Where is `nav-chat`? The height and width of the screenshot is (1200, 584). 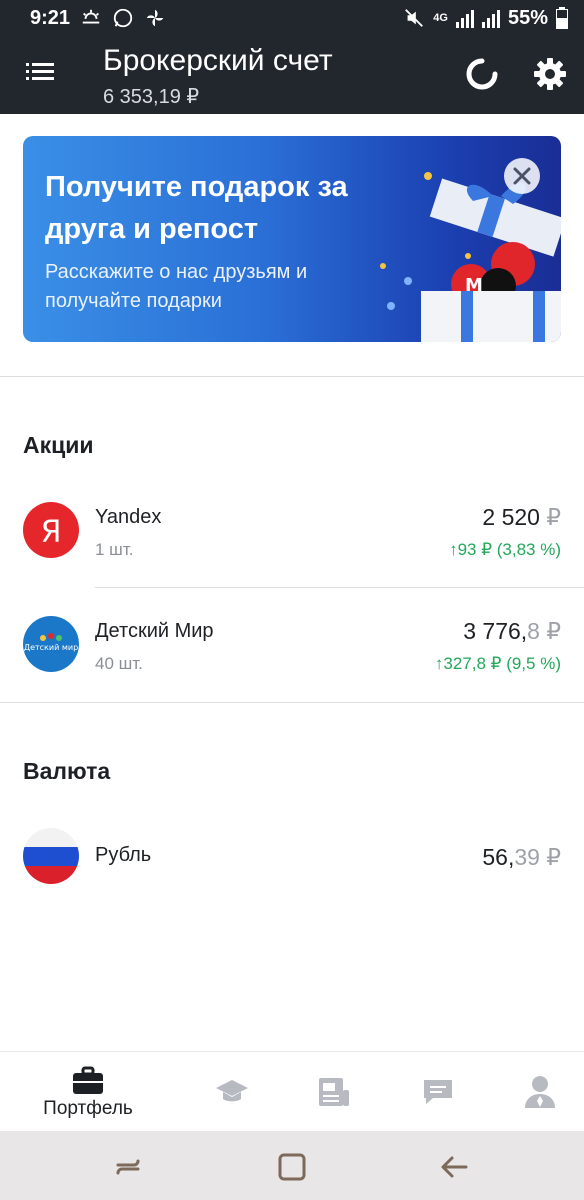 nav-chat is located at coordinates (438, 1092).